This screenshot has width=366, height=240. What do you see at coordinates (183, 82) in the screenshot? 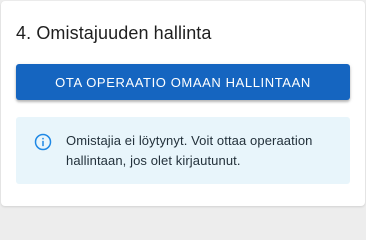
I see `take-ownership-button: OTA OPERAATIO OMAAN HALLINTAAN` at bounding box center [183, 82].